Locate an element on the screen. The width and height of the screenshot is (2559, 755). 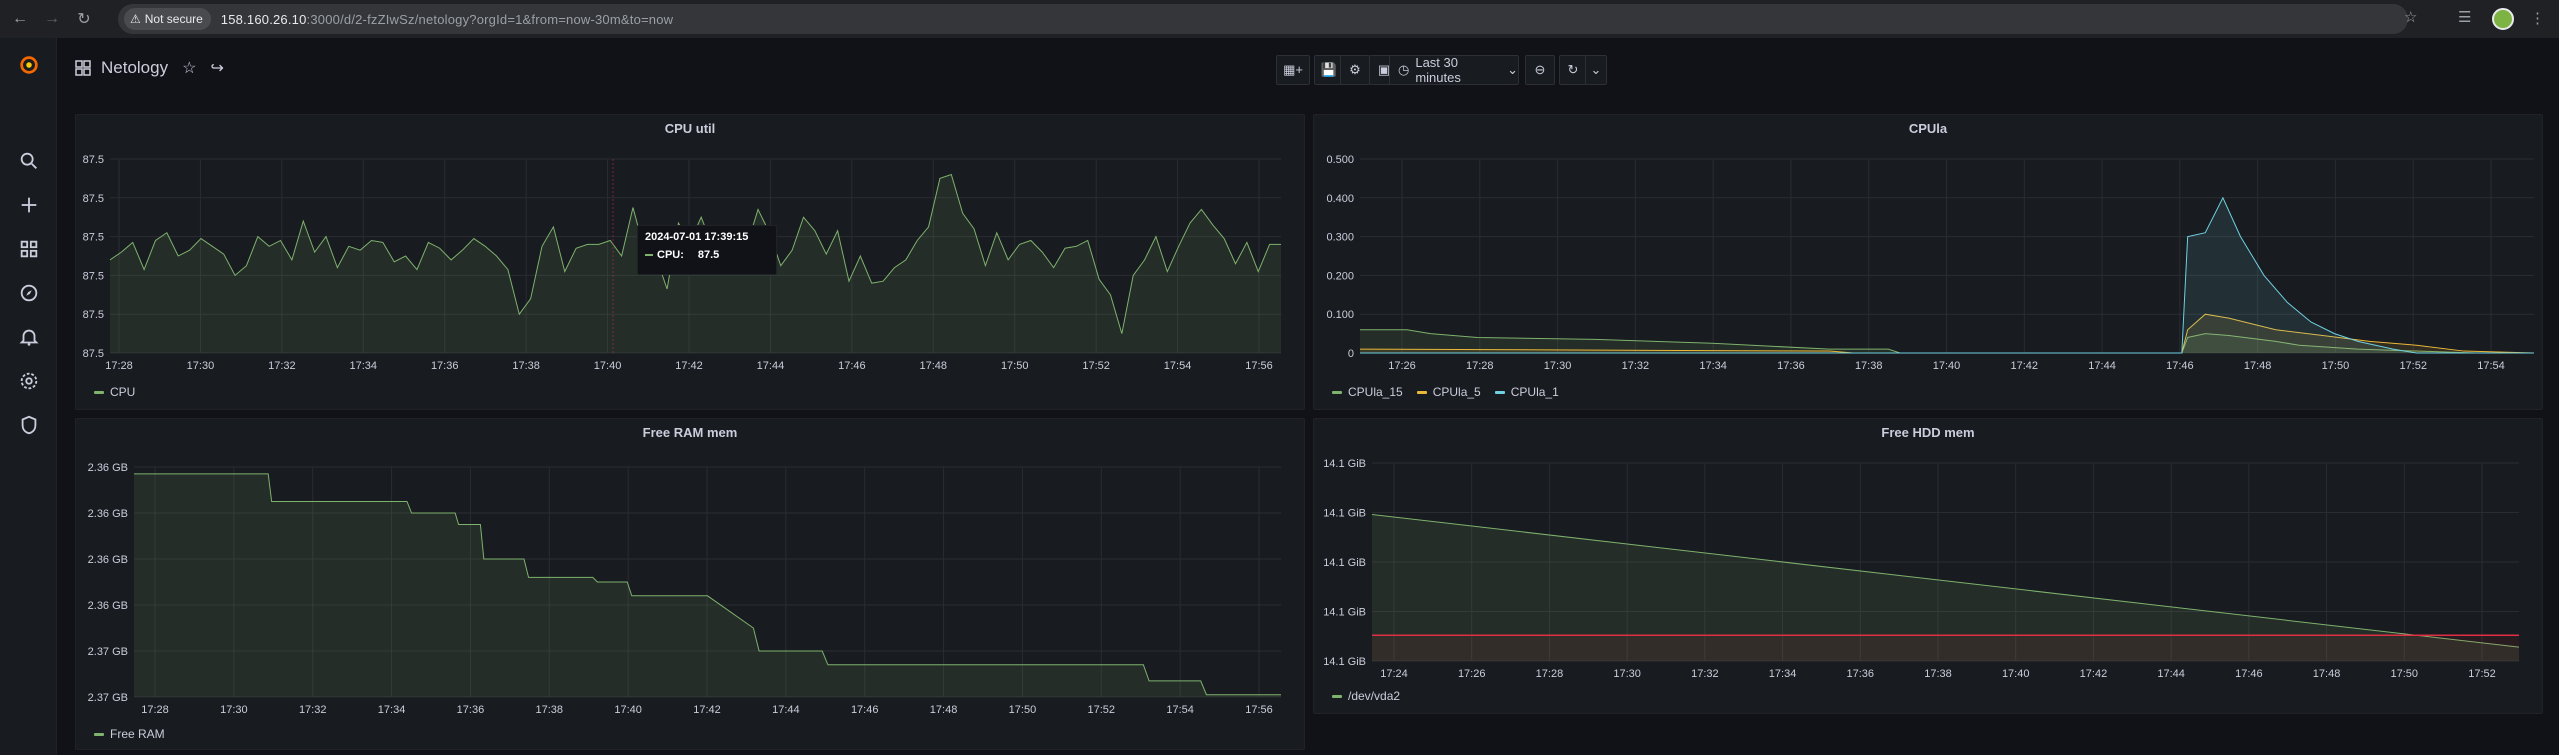
tooltip-row: CPU: 87.5 is located at coordinates (707, 255).